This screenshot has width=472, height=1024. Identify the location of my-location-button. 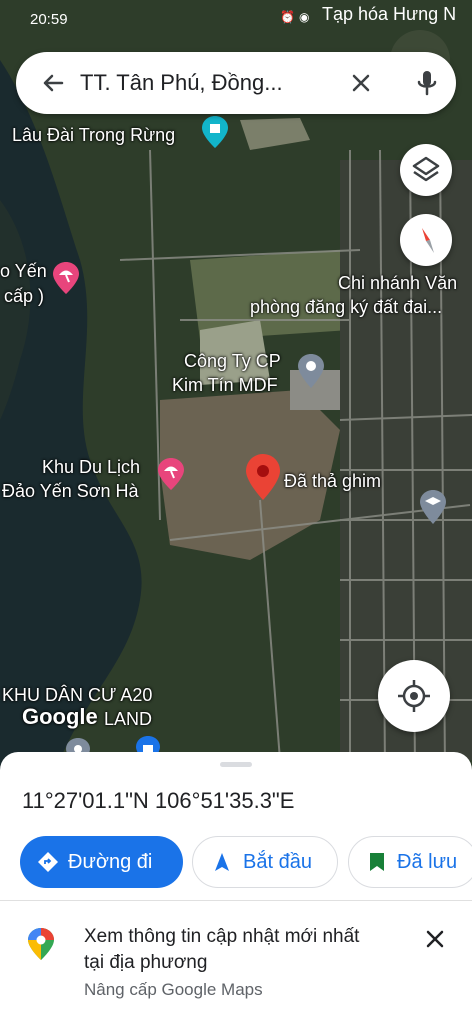
(414, 696).